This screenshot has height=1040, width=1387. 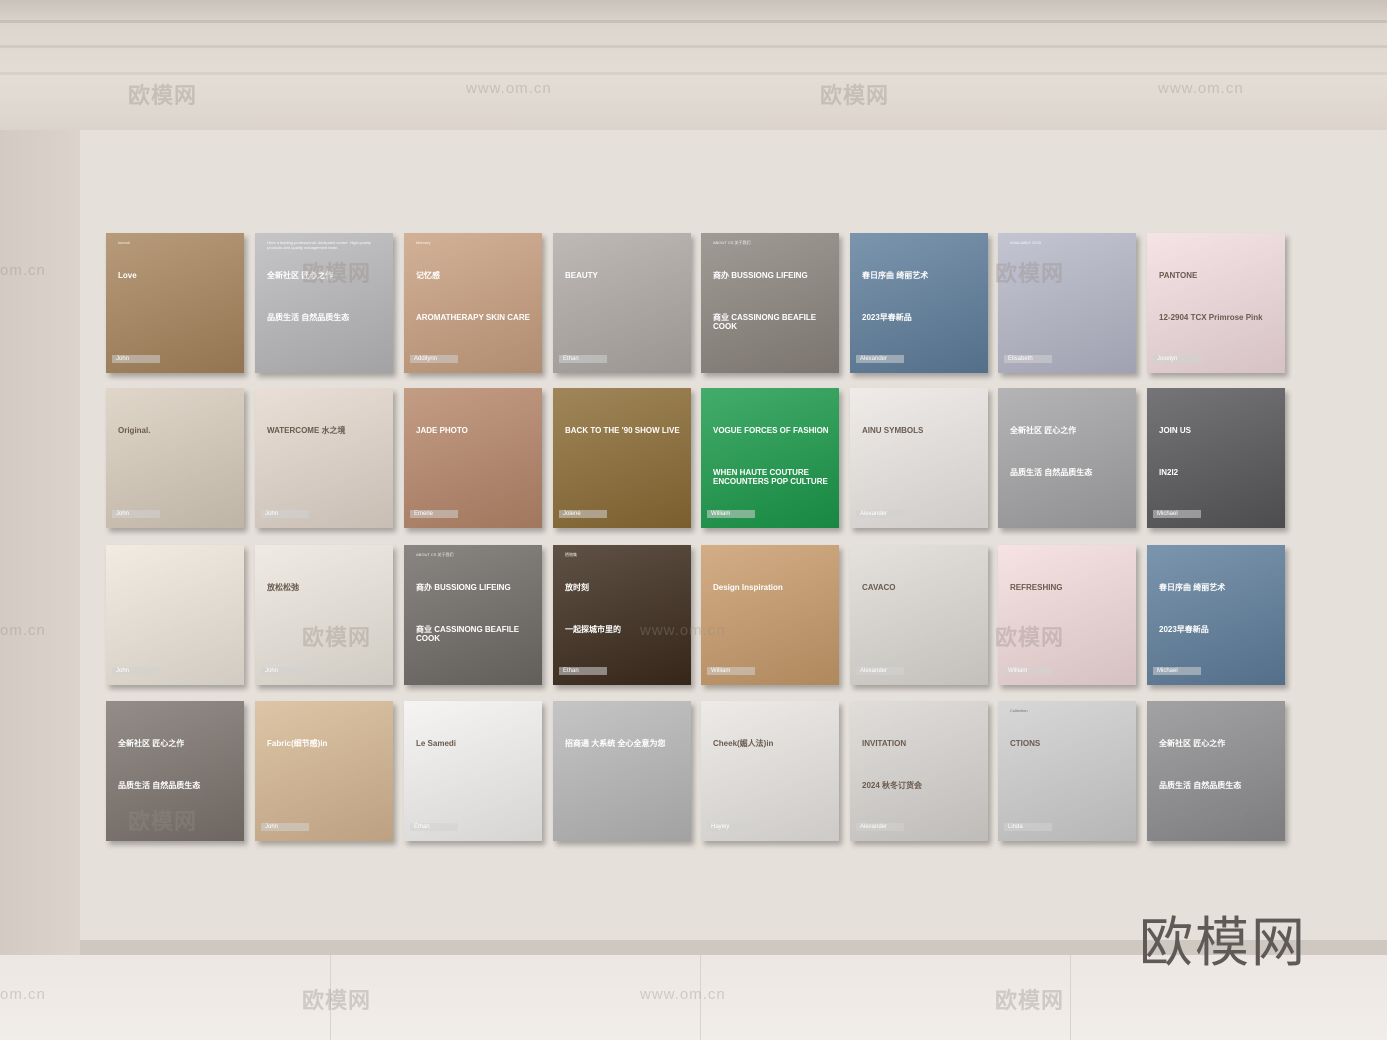 I want to click on poster-card: lomodi Love John, so click(x=175, y=303).